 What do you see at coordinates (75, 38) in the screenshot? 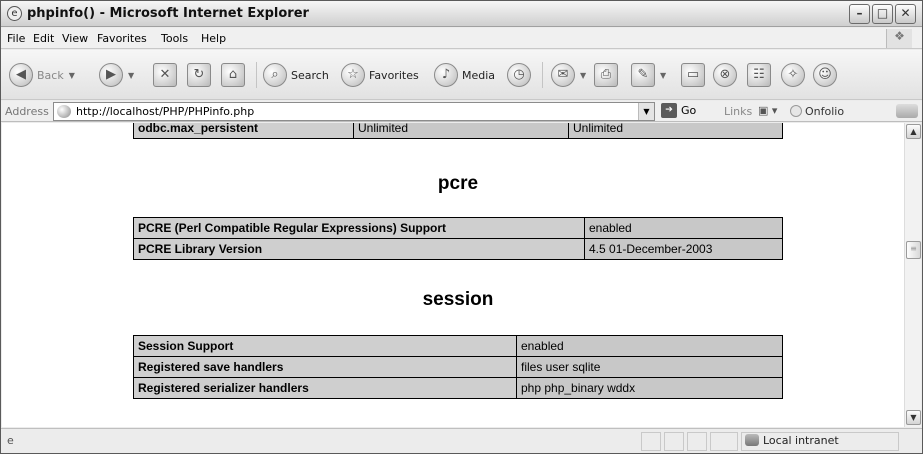
I see `menu-view: View` at bounding box center [75, 38].